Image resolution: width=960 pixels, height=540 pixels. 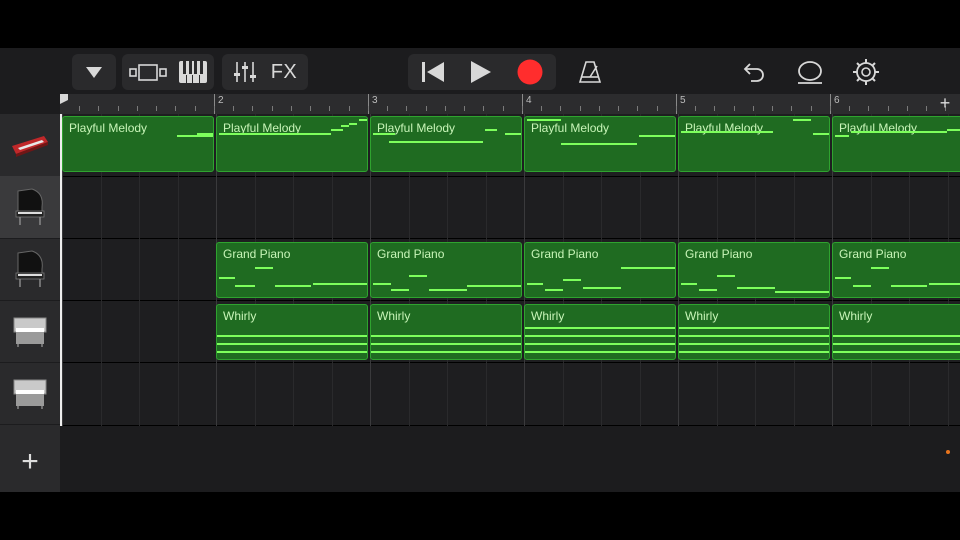 I want to click on go-to-beginning-button, so click(x=433, y=72).